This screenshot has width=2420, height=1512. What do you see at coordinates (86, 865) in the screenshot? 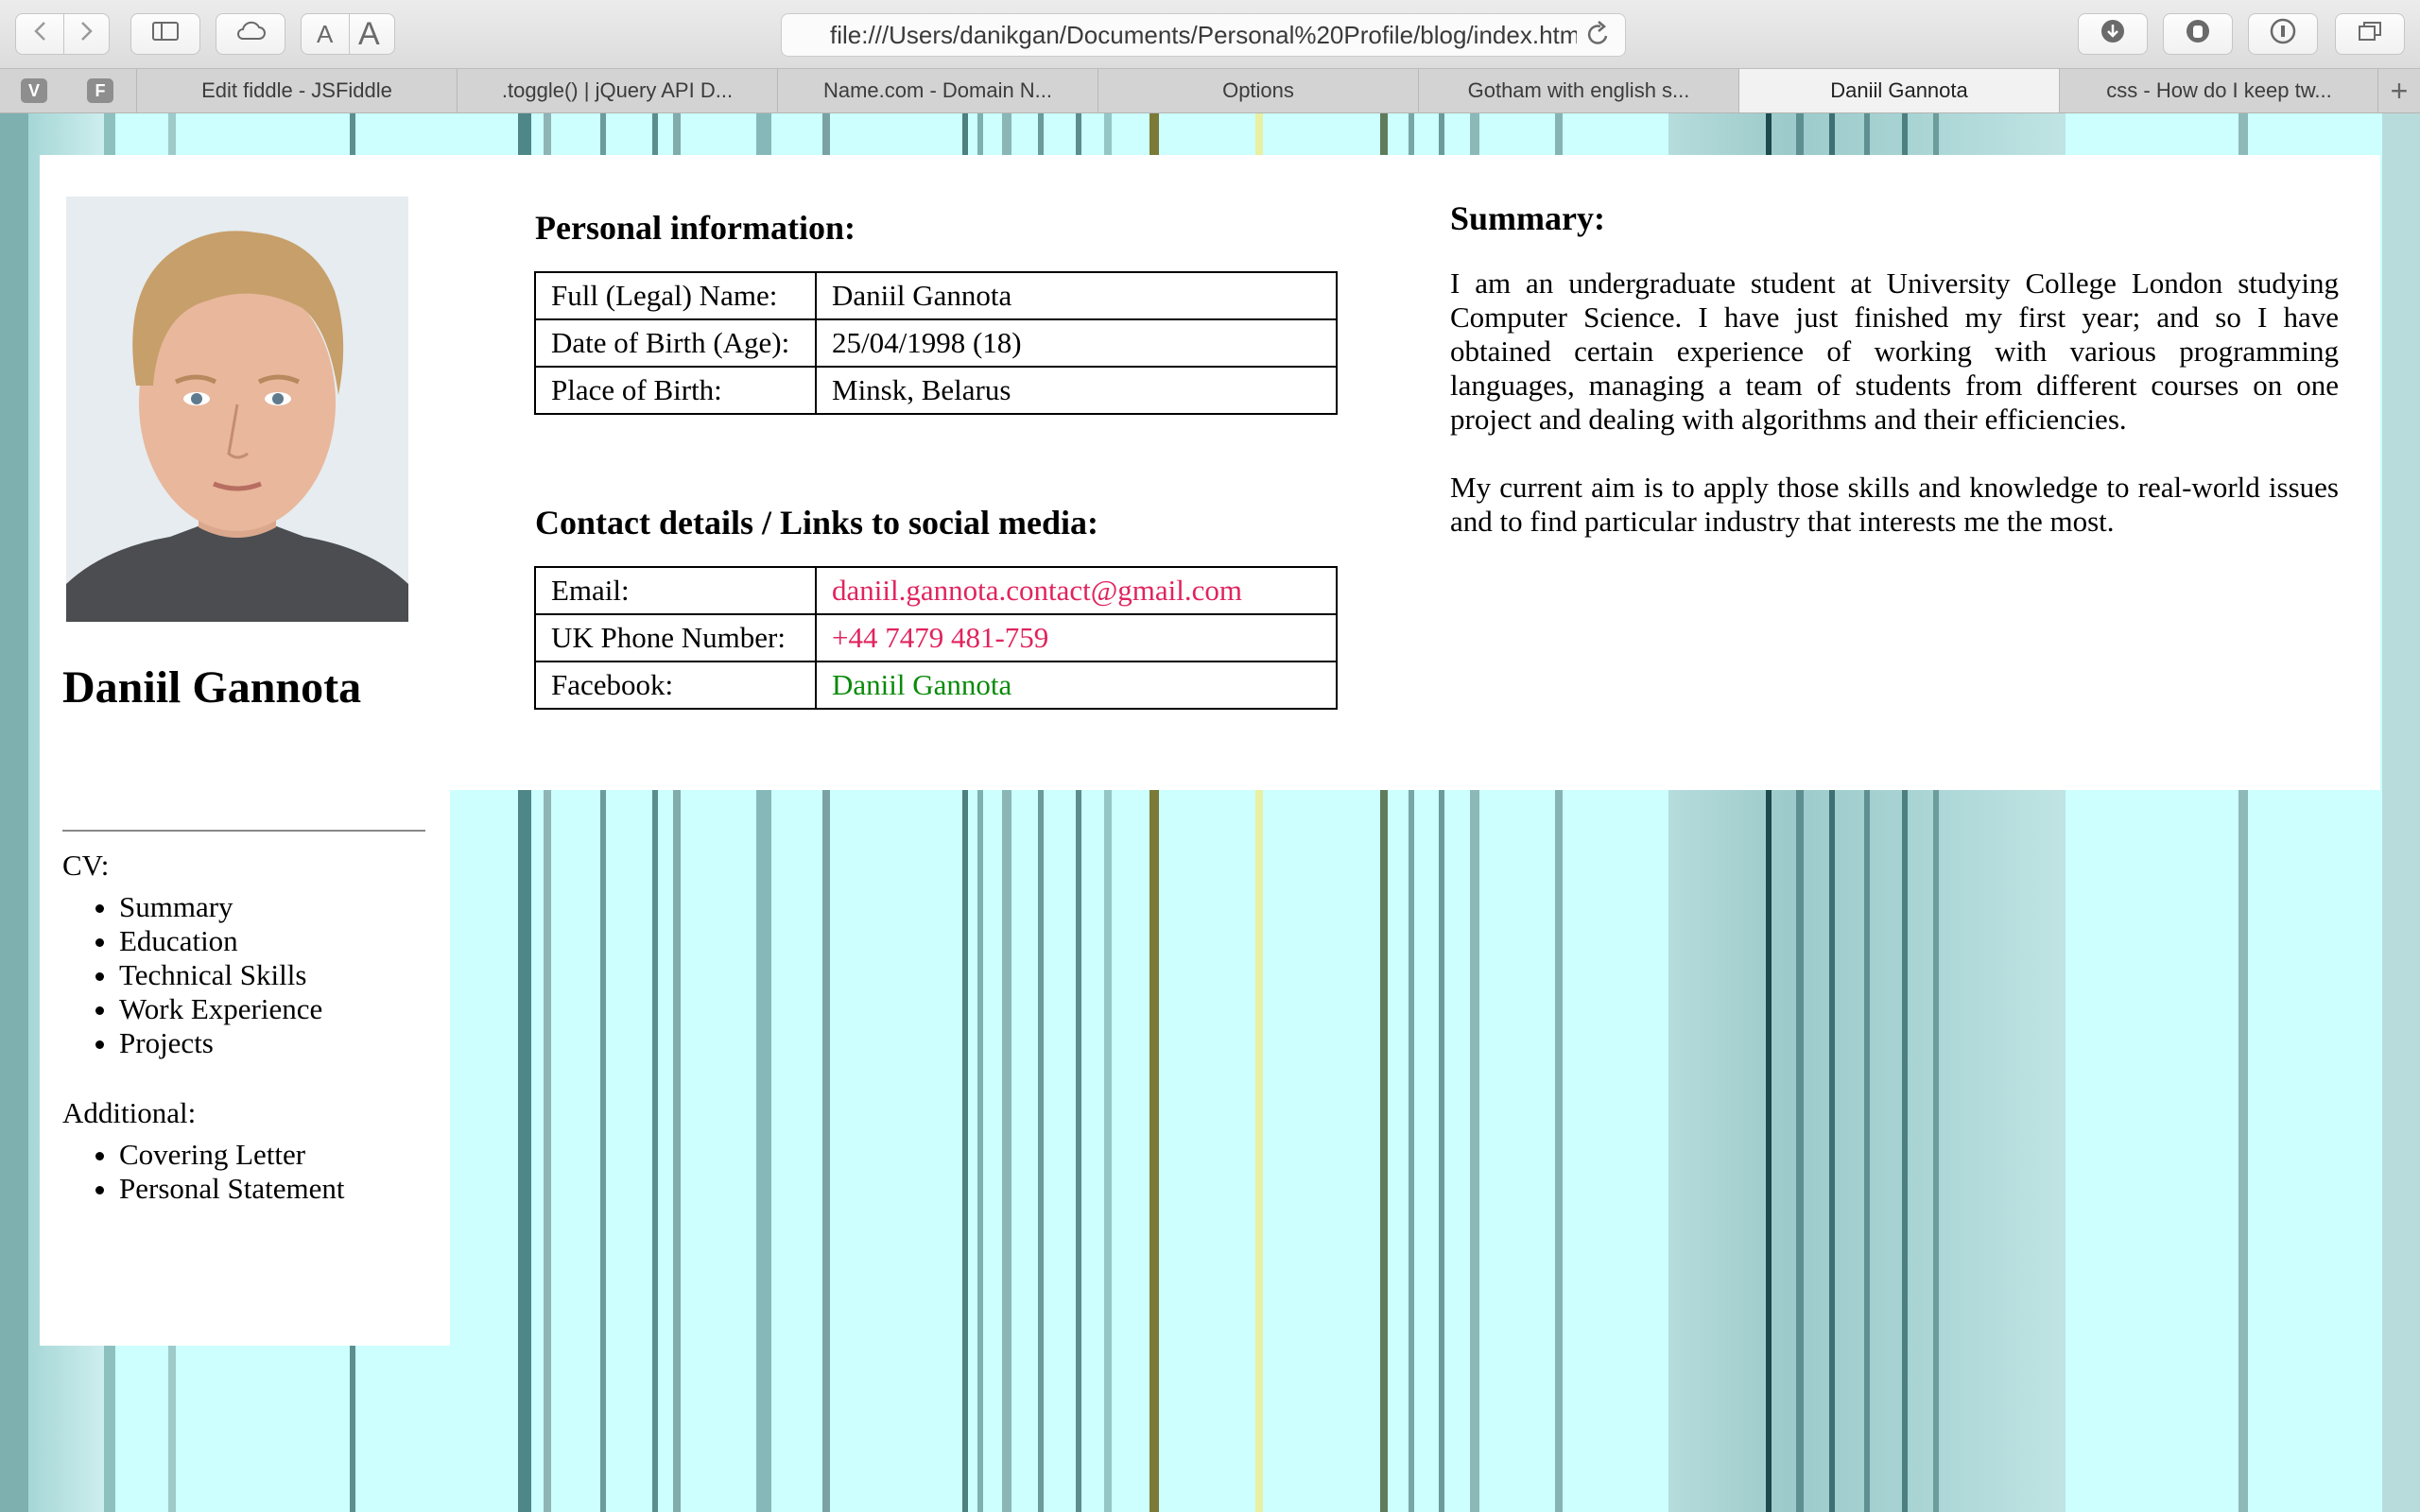
I see `cv-label: CV:` at bounding box center [86, 865].